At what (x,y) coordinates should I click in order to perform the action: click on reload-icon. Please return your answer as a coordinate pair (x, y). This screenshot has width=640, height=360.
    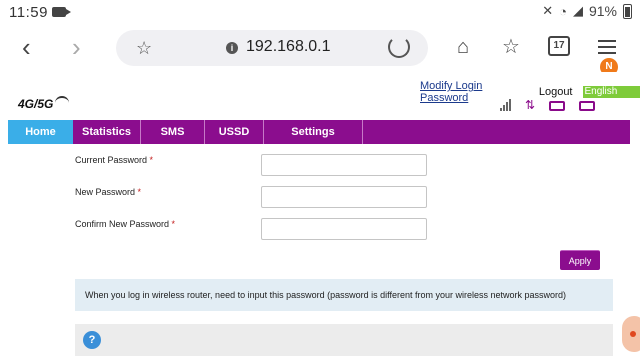
    Looking at the image, I should click on (399, 47).